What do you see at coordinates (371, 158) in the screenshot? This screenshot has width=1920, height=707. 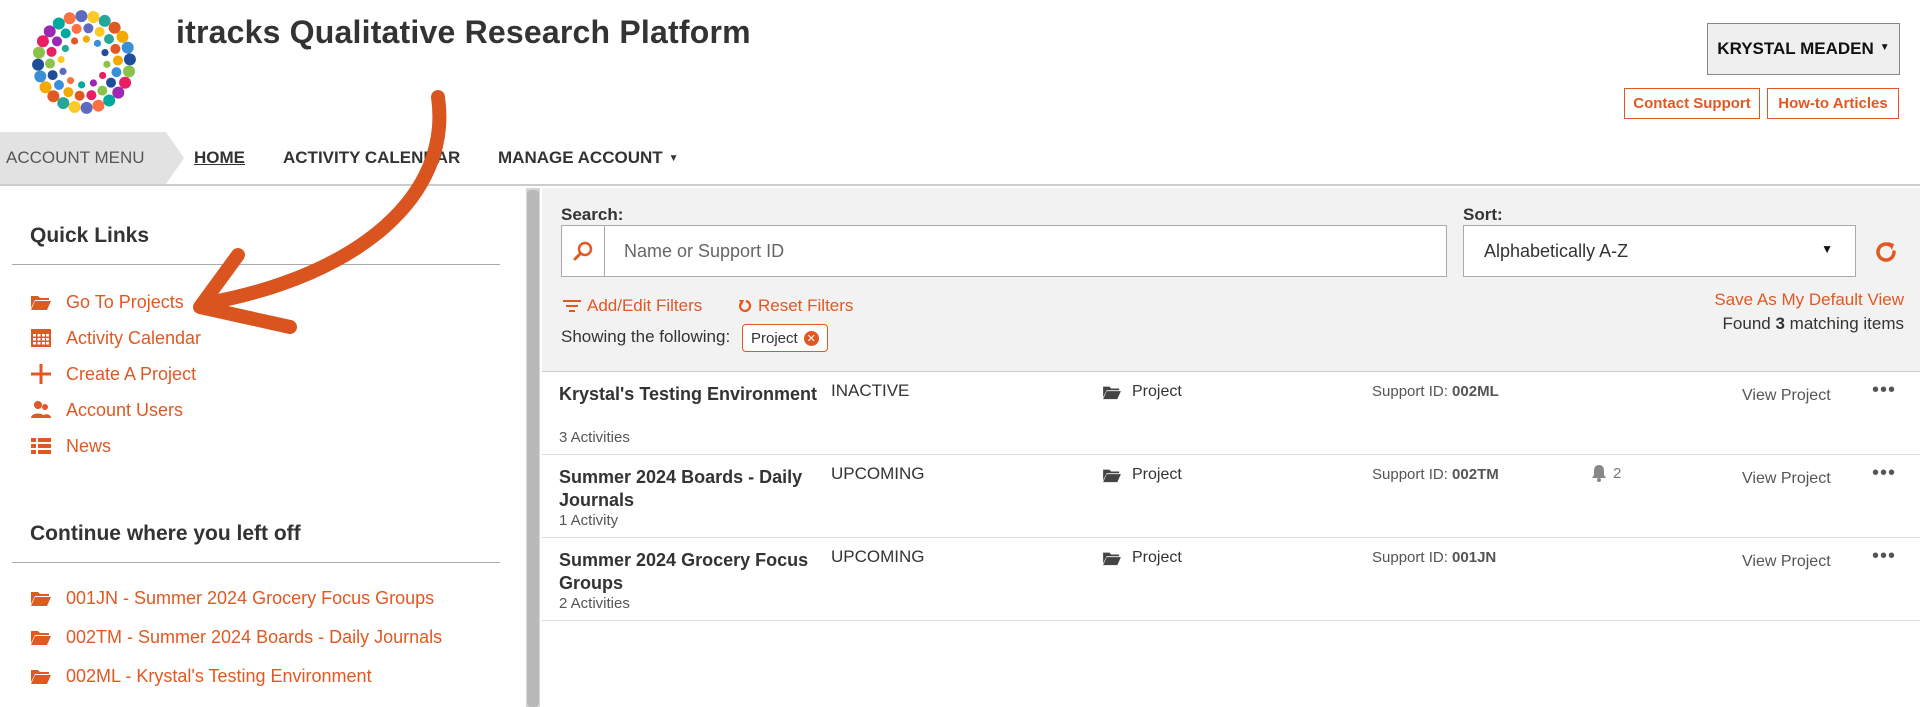 I see `nav-activity-calendar: ACTIVITY CALENDAR` at bounding box center [371, 158].